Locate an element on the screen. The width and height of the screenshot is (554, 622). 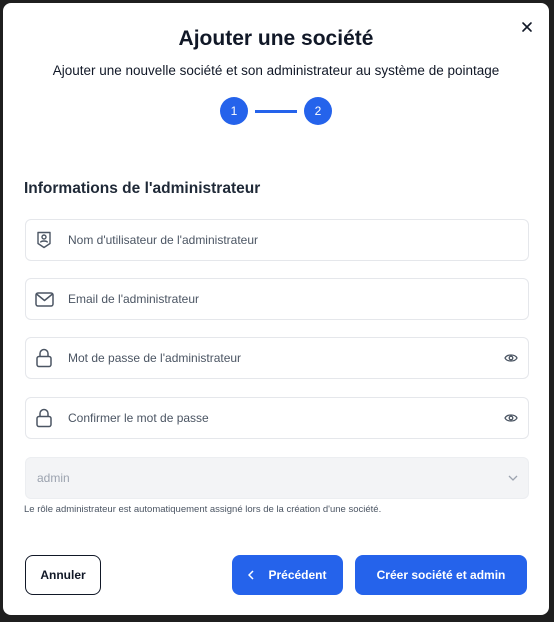
cancel-button-label: Annuler is located at coordinates (63, 575).